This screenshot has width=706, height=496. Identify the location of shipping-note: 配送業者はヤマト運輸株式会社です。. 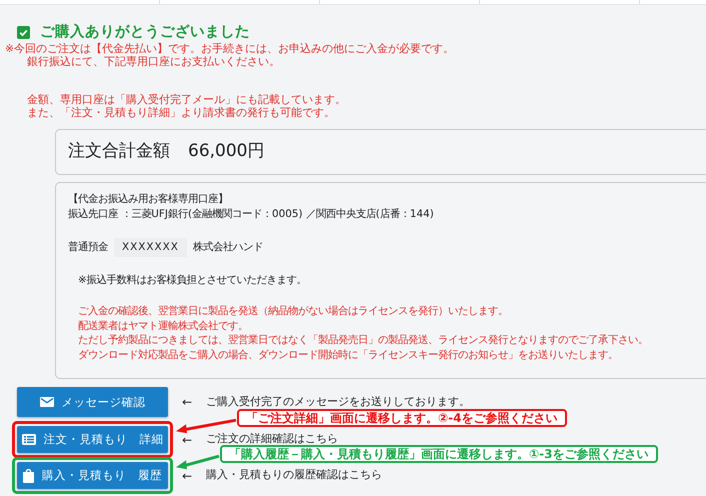
(163, 326).